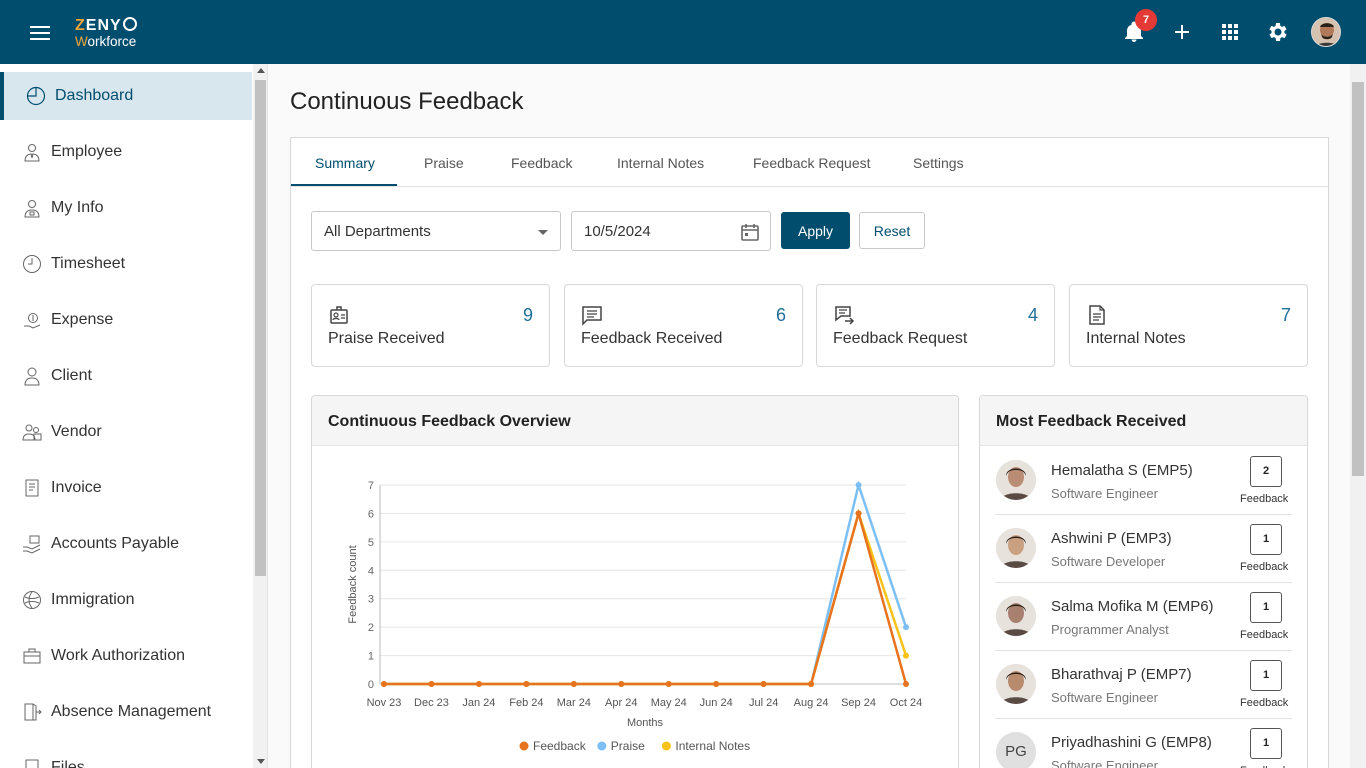 The image size is (1366, 768). Describe the element at coordinates (126, 756) in the screenshot. I see `sidebar-item-files: Files` at that location.